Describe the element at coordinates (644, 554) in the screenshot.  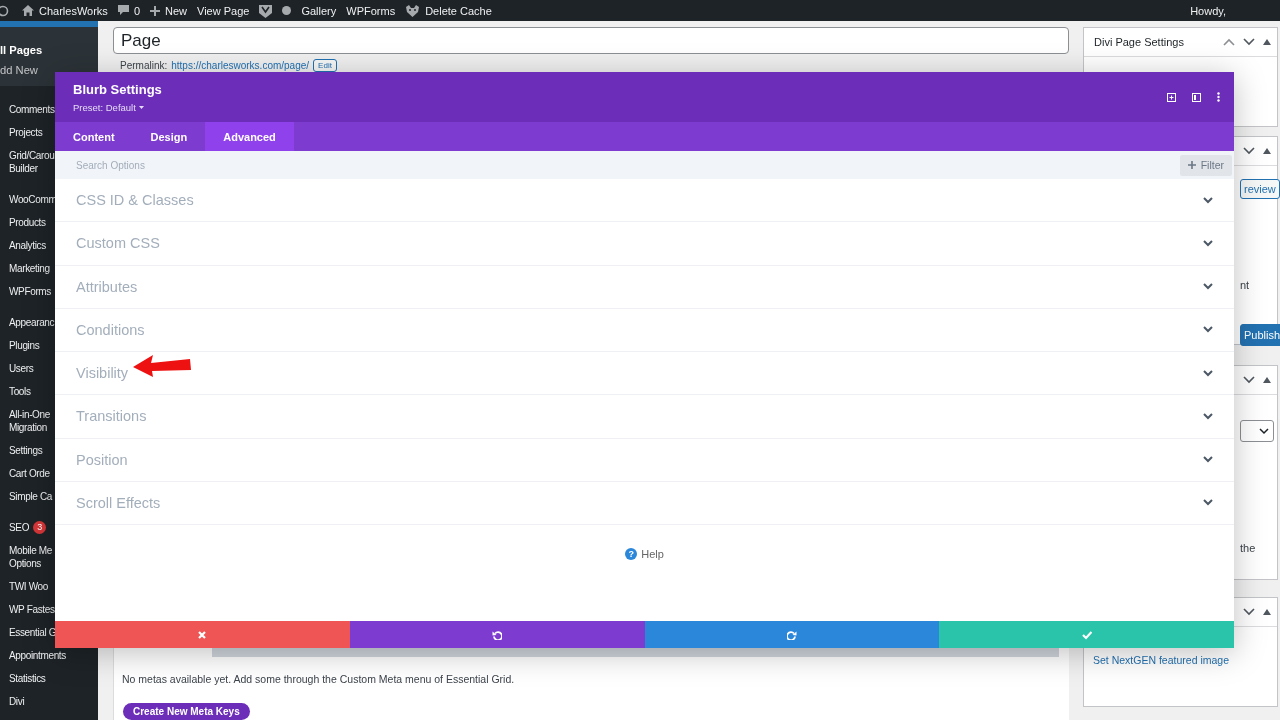
I see `help-link: ? Help` at that location.